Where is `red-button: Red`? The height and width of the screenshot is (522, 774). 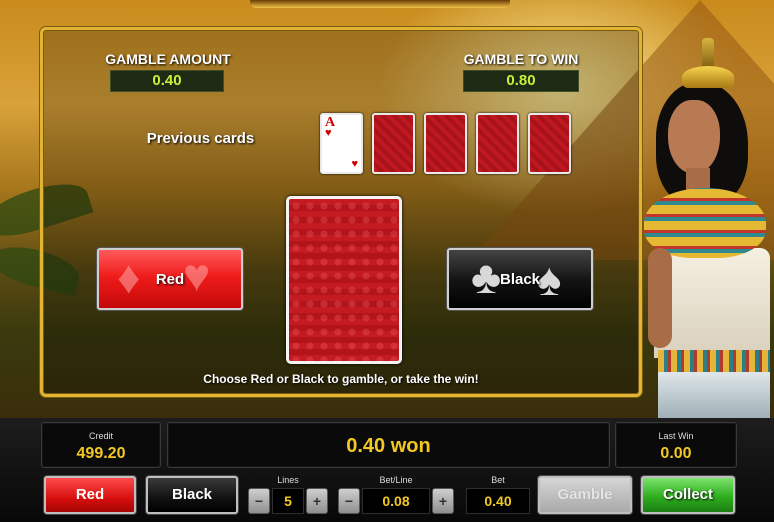 red-button: Red is located at coordinates (90, 495).